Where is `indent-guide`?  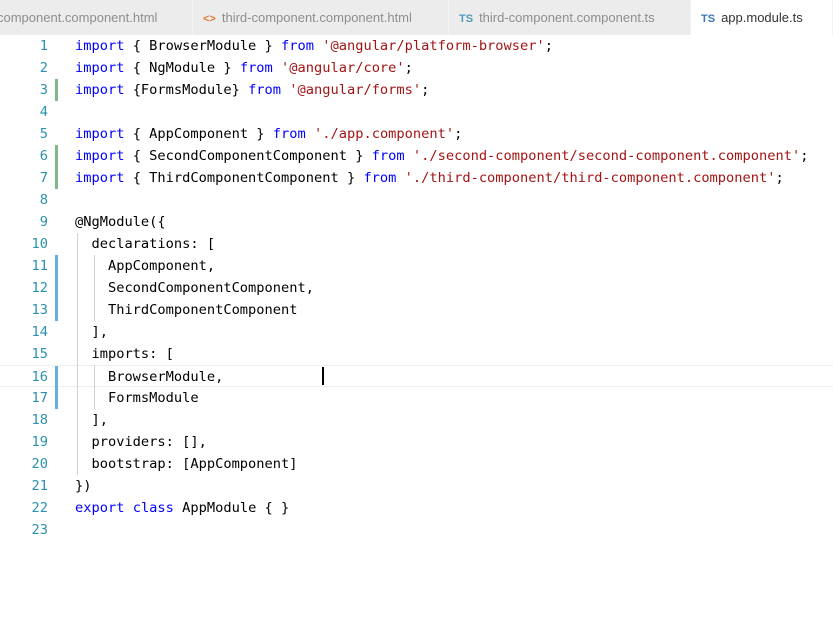 indent-guide is located at coordinates (94, 288).